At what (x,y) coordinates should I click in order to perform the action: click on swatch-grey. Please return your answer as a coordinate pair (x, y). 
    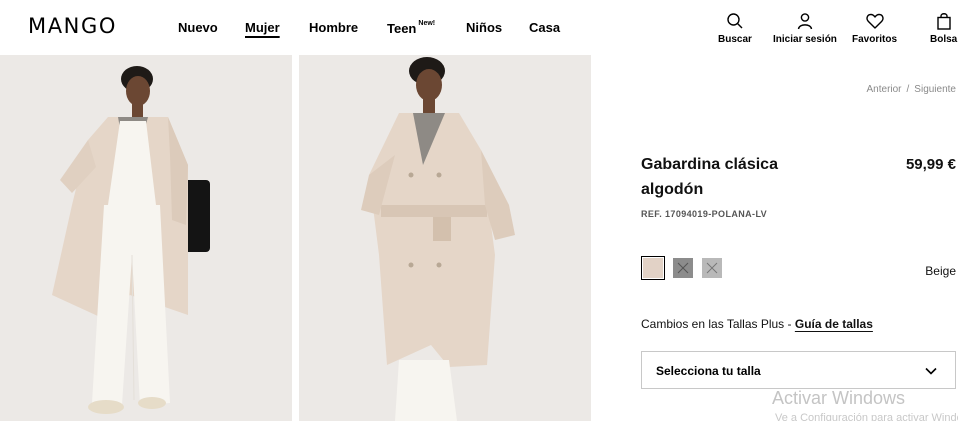
    Looking at the image, I should click on (683, 268).